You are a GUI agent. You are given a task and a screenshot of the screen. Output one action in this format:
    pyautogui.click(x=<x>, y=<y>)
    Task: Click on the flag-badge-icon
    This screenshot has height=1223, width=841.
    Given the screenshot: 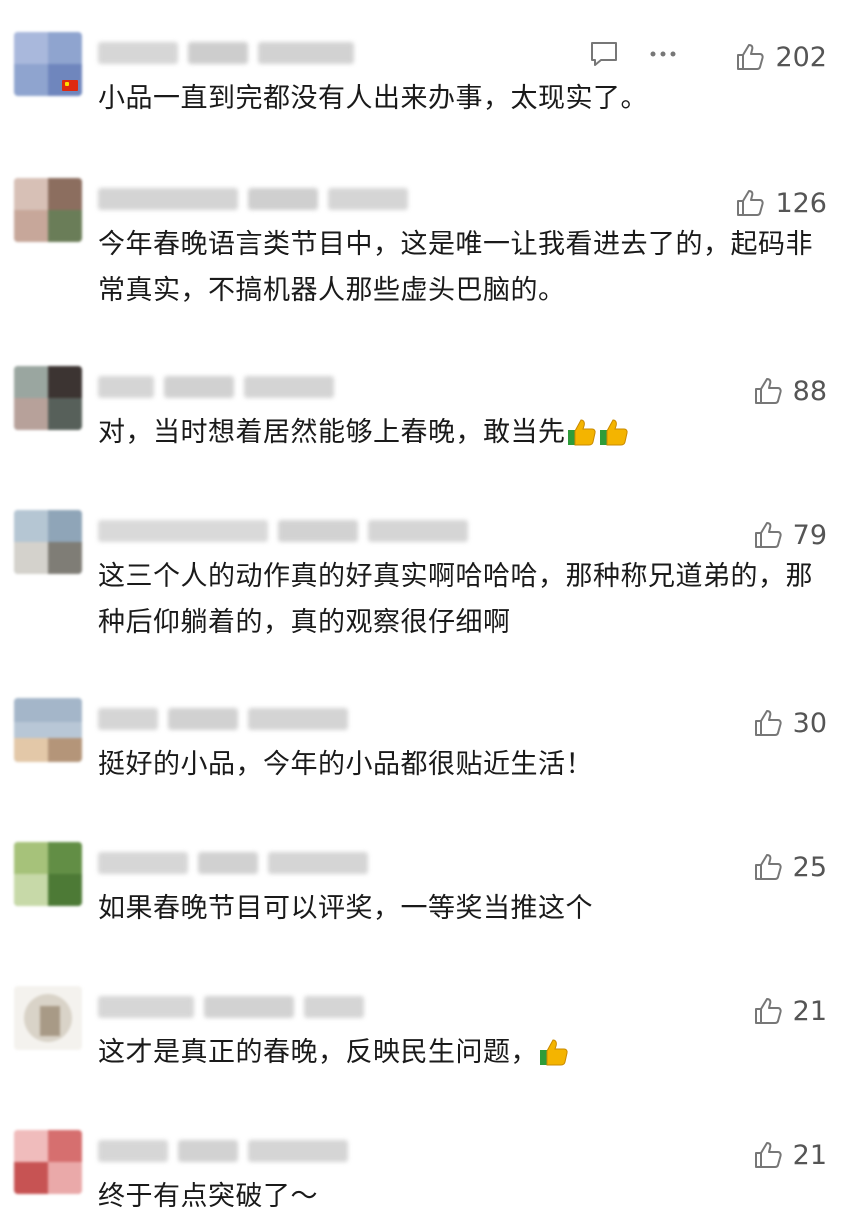 What is the action you would take?
    pyautogui.click(x=70, y=85)
    